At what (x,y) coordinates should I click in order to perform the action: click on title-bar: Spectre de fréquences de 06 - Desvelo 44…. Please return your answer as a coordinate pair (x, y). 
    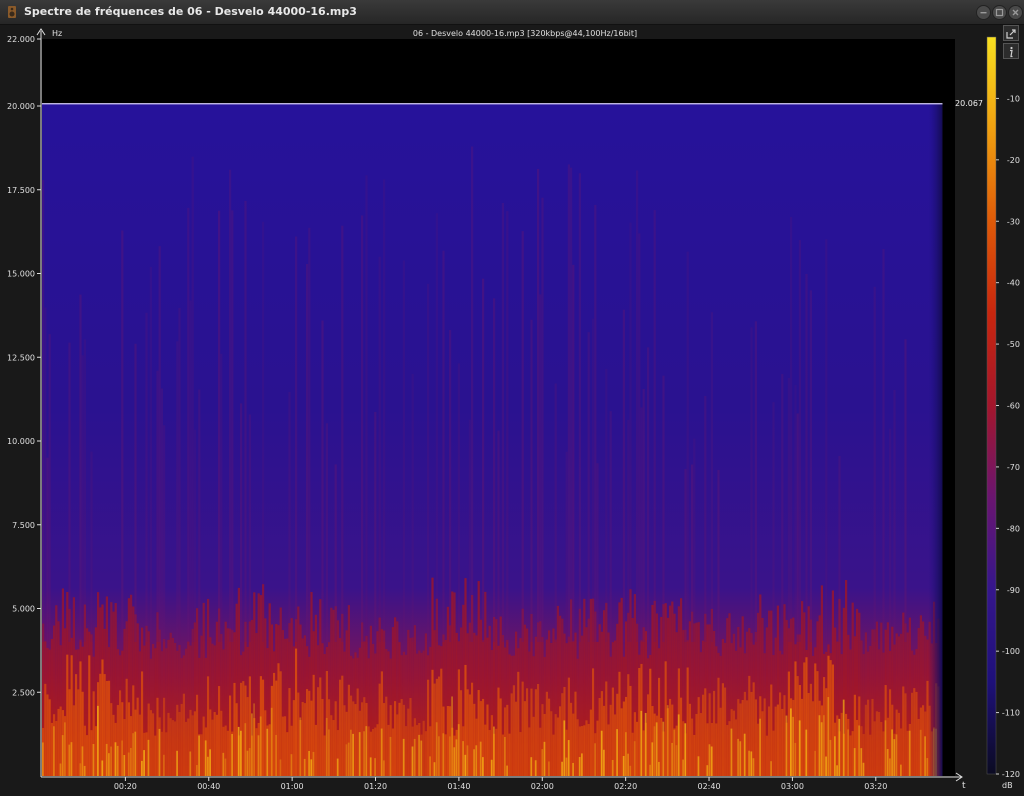
    Looking at the image, I should click on (512, 12).